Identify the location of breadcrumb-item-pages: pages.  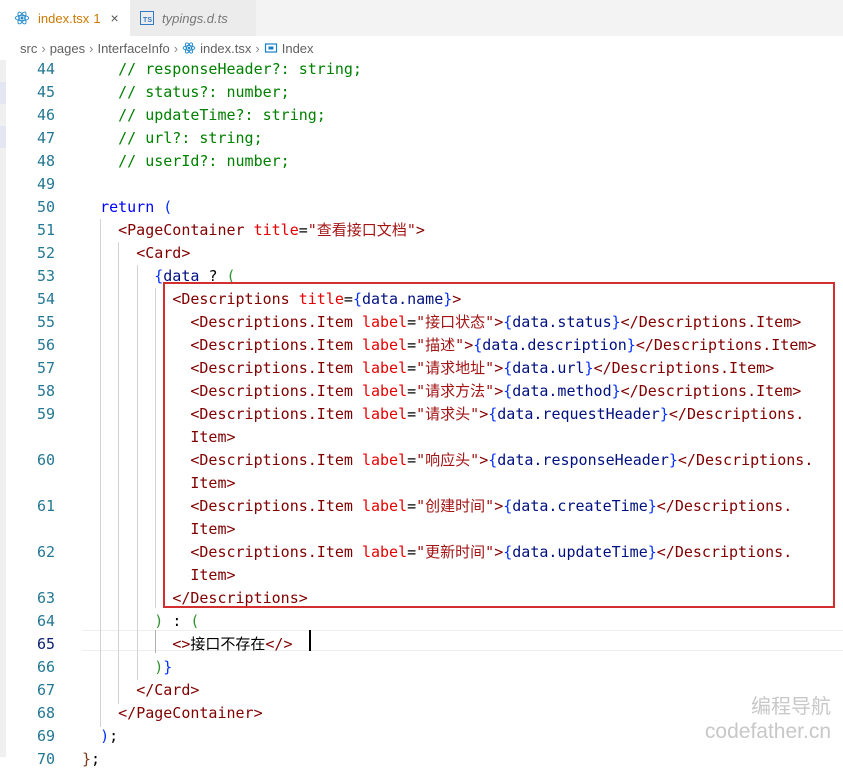
(67, 48).